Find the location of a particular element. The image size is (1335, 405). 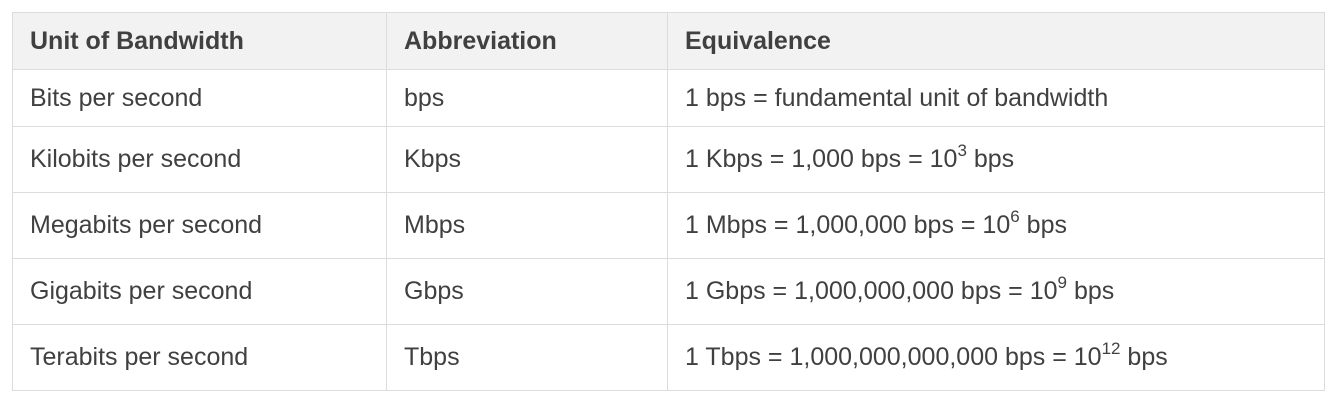

equivalence-cell: 1 bps = fundamental unit of bandwidth is located at coordinates (996, 98).